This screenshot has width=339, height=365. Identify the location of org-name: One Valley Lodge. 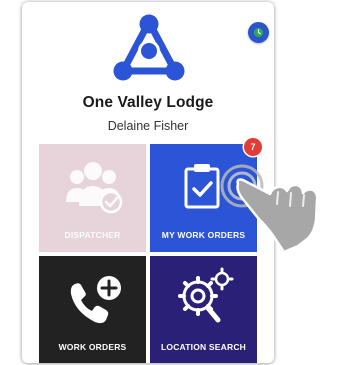
(148, 102).